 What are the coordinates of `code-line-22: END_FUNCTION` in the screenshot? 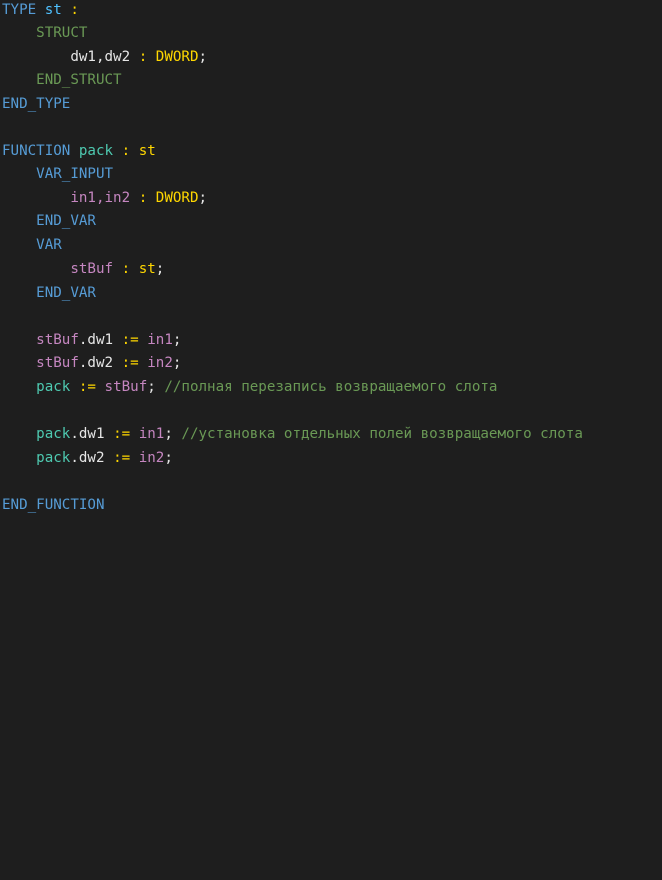 It's located at (53, 505).